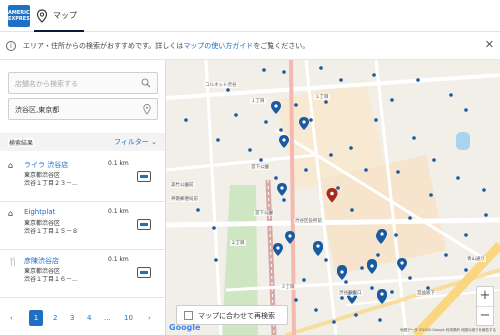 This screenshot has height=335, width=500. What do you see at coordinates (46, 84) in the screenshot?
I see `search-placeholder: 店舗名から検索する` at bounding box center [46, 84].